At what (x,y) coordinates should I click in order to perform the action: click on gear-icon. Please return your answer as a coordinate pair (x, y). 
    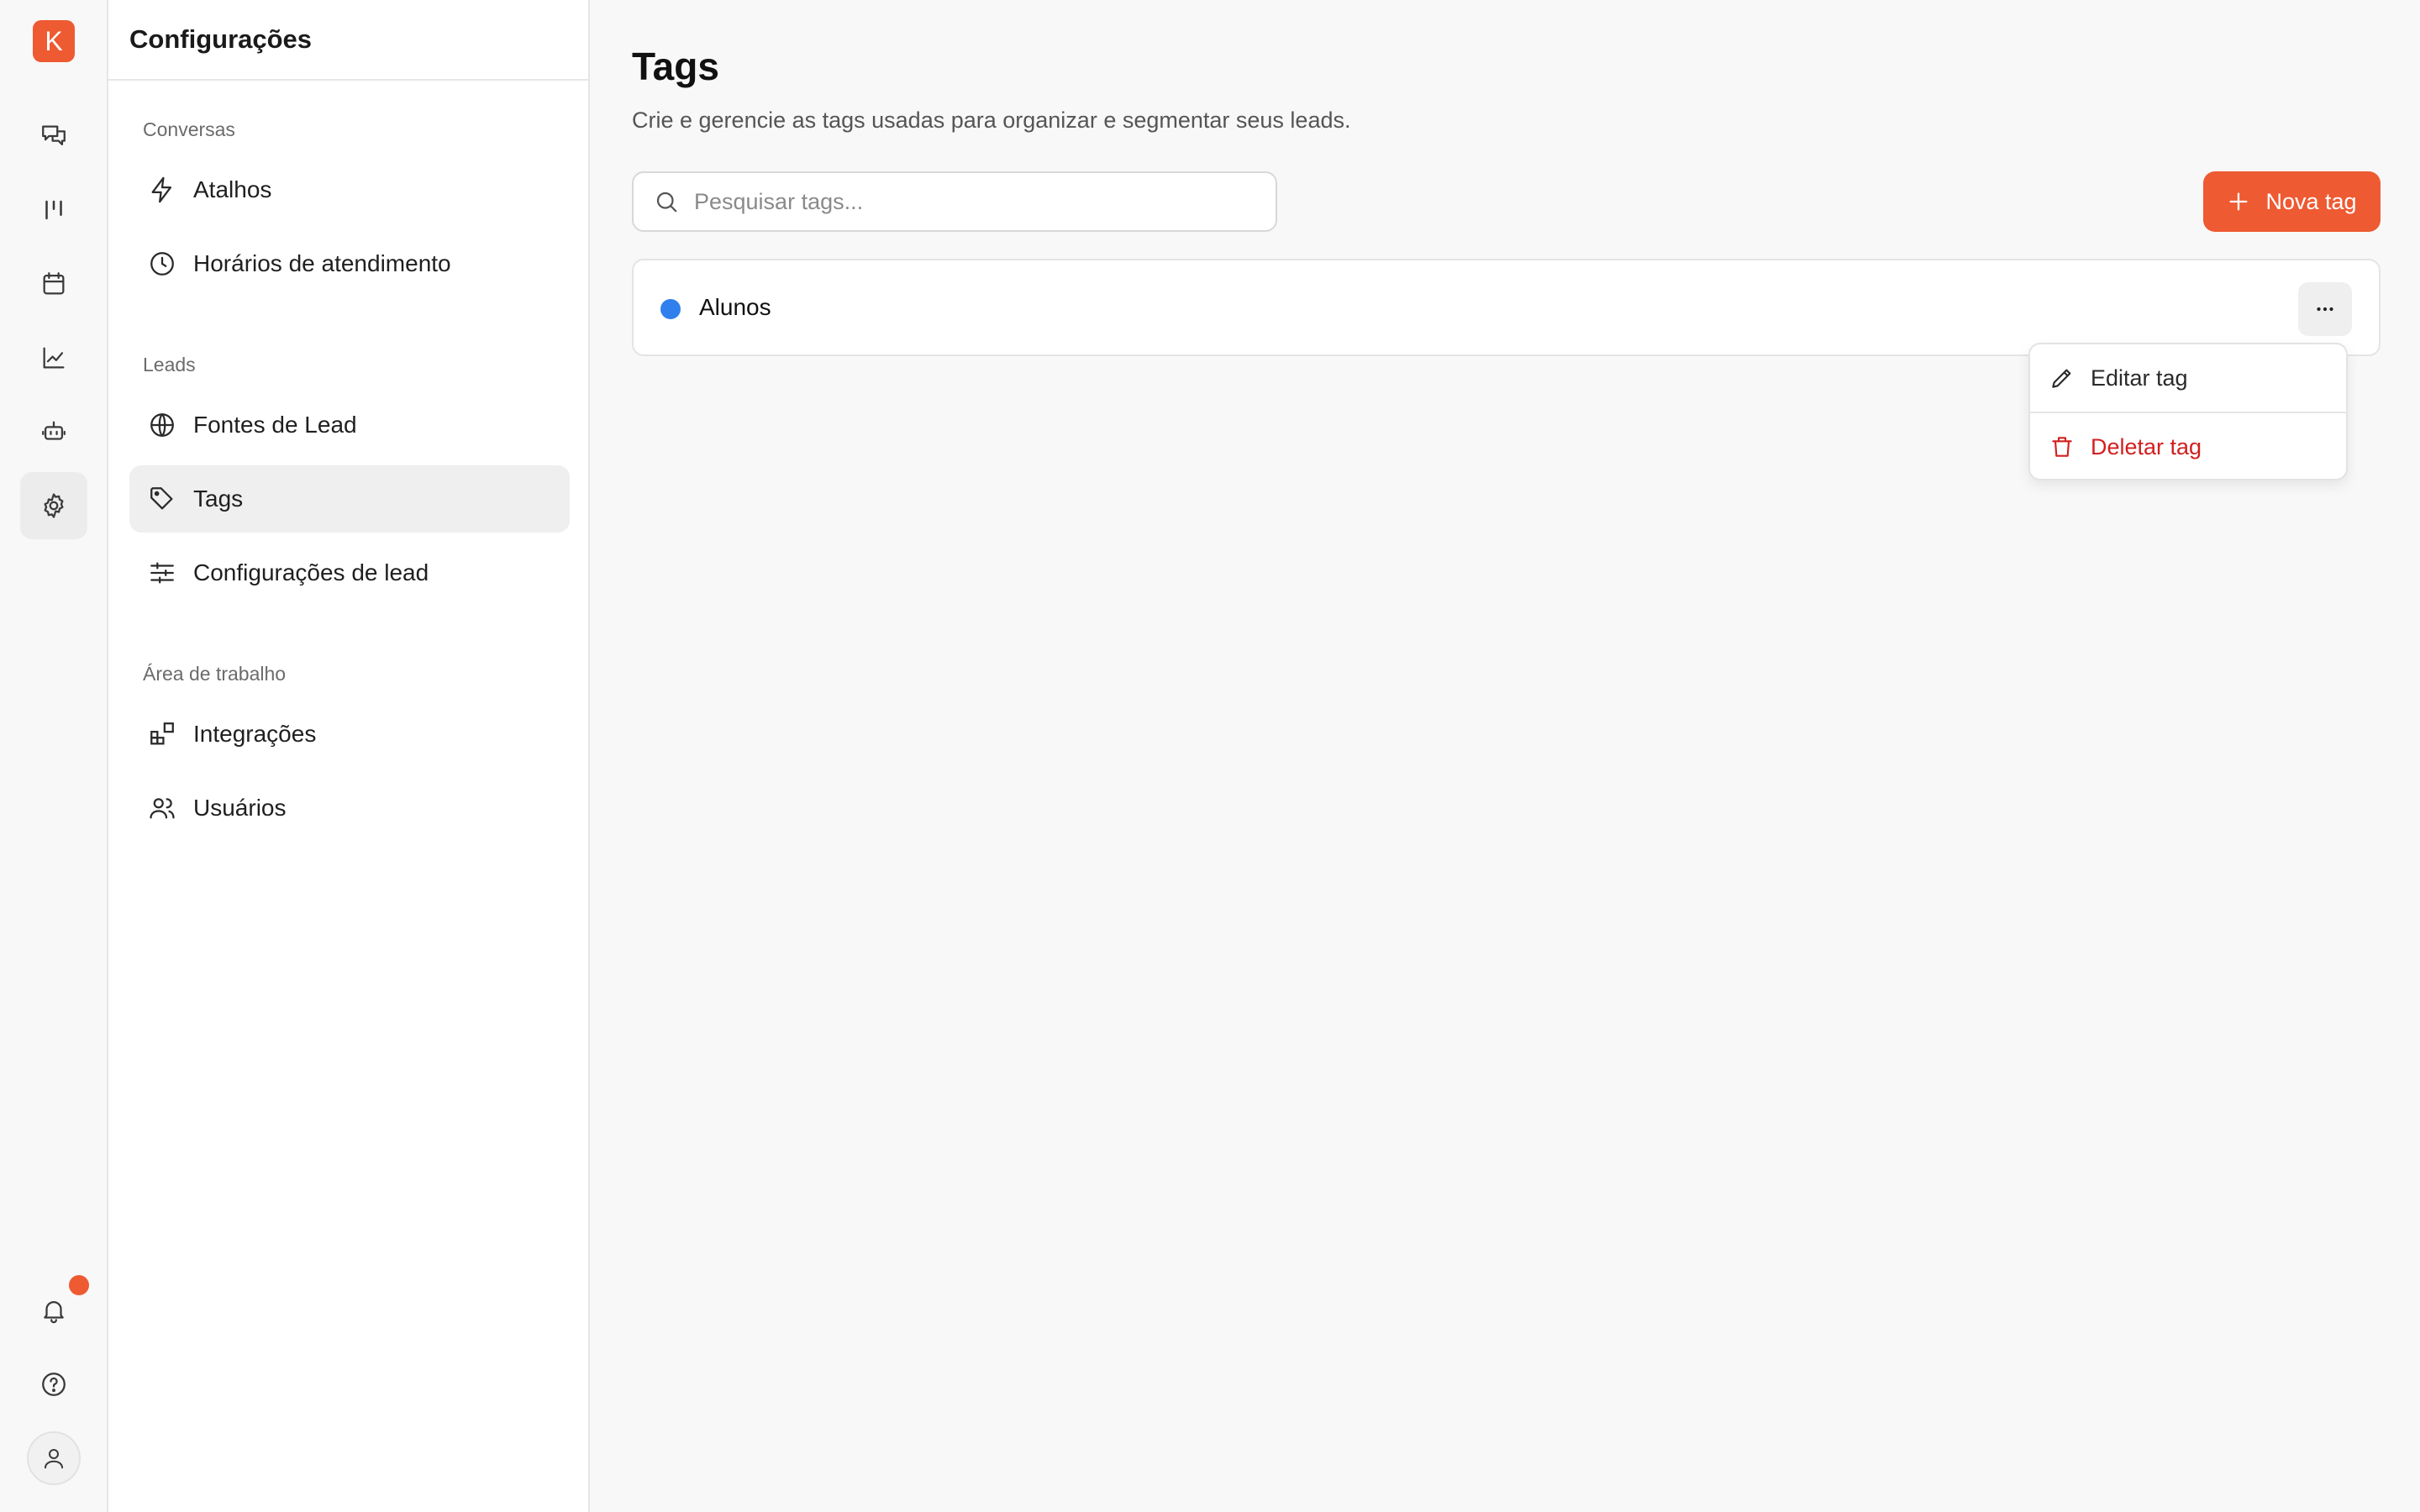
    Looking at the image, I should click on (54, 505).